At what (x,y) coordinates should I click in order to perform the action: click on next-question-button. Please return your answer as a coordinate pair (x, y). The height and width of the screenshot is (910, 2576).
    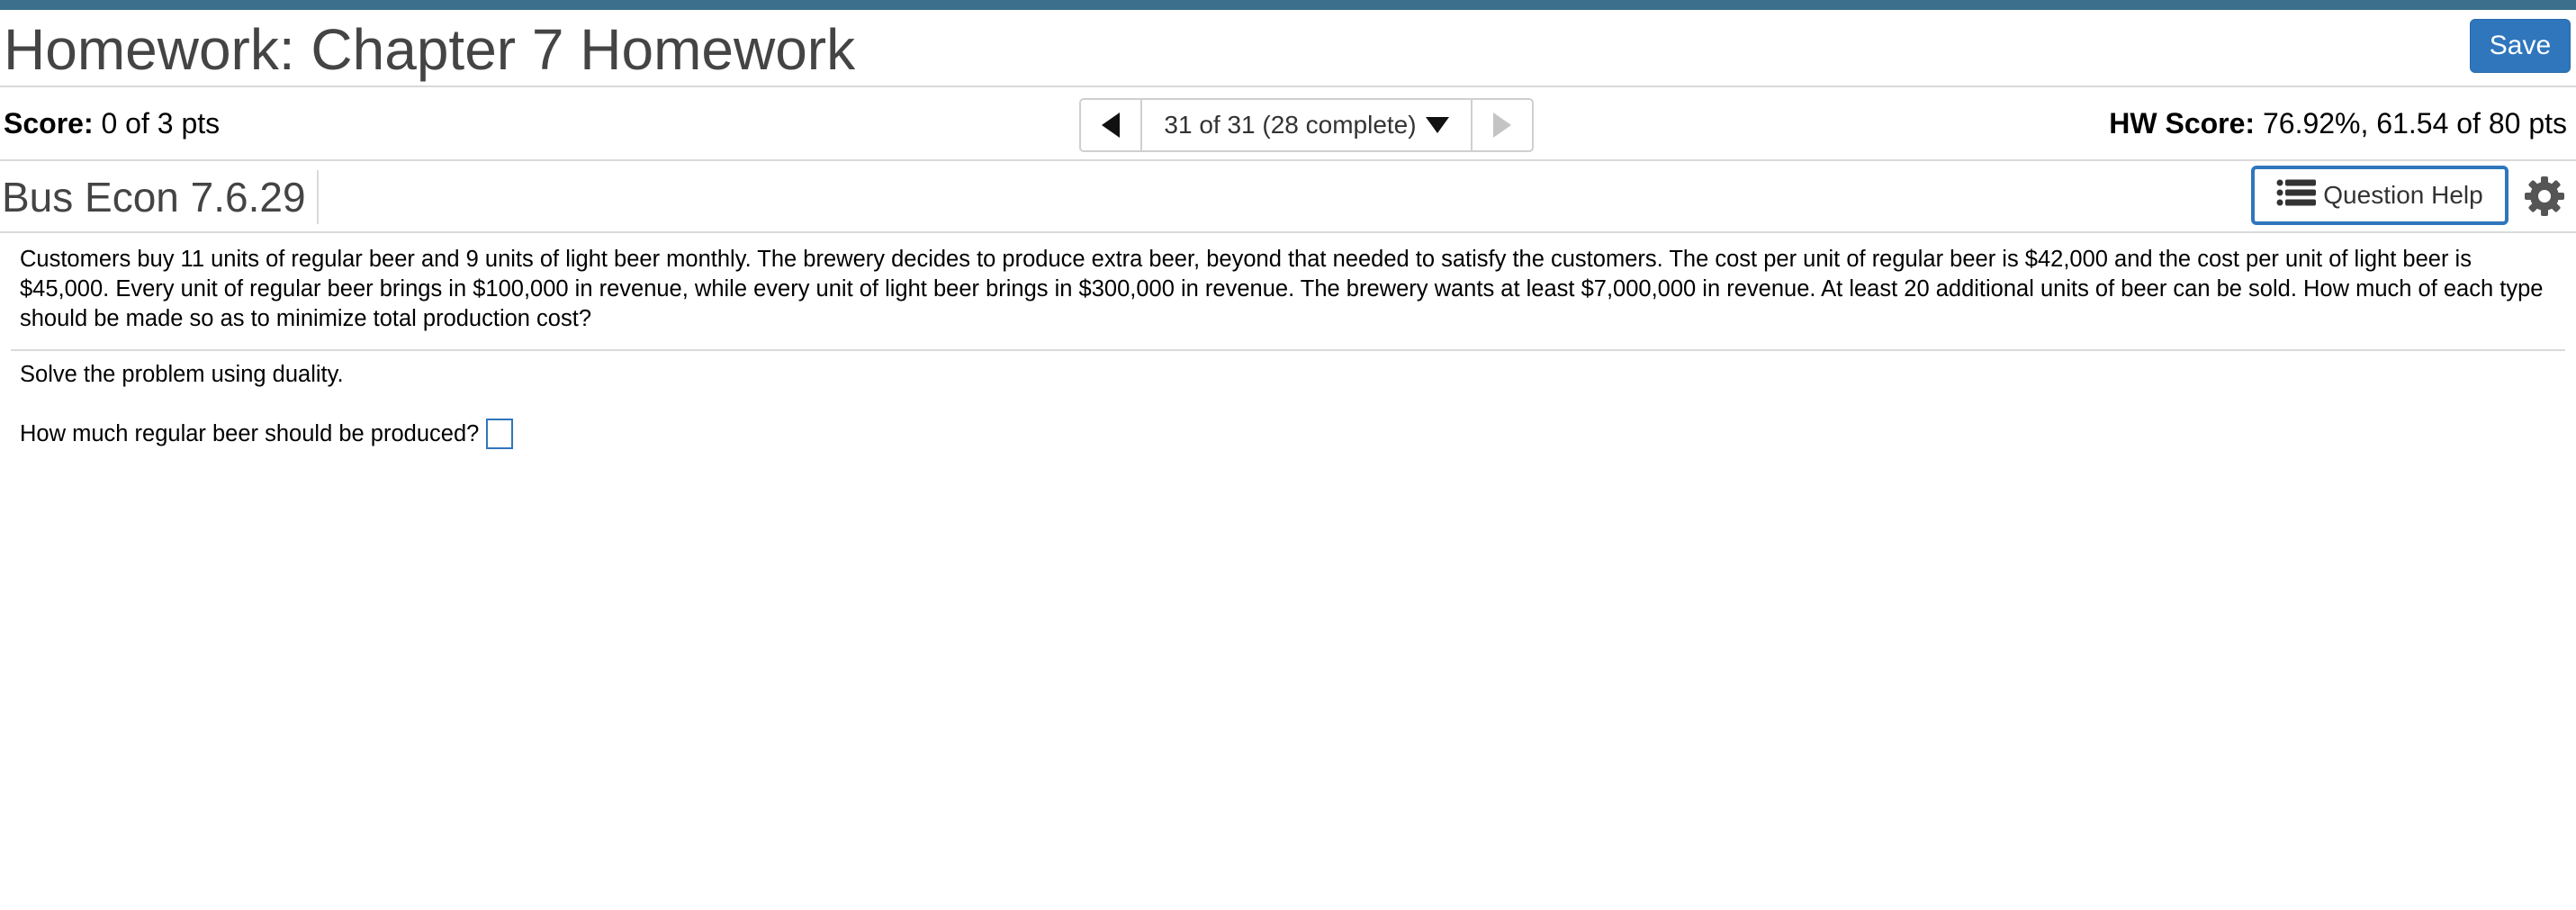
    Looking at the image, I should click on (1501, 125).